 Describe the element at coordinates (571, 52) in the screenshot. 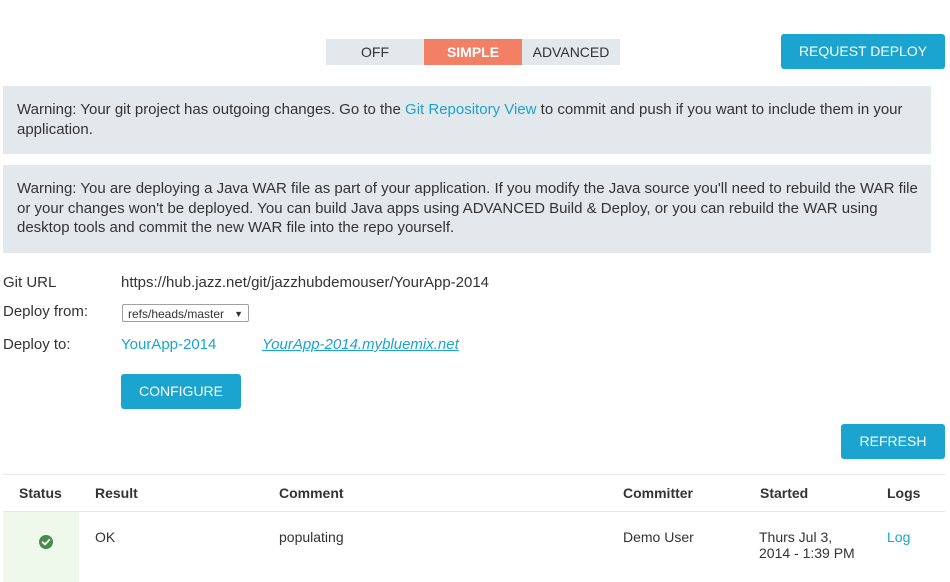

I see `mode-advanced-button: ADVANCED` at that location.